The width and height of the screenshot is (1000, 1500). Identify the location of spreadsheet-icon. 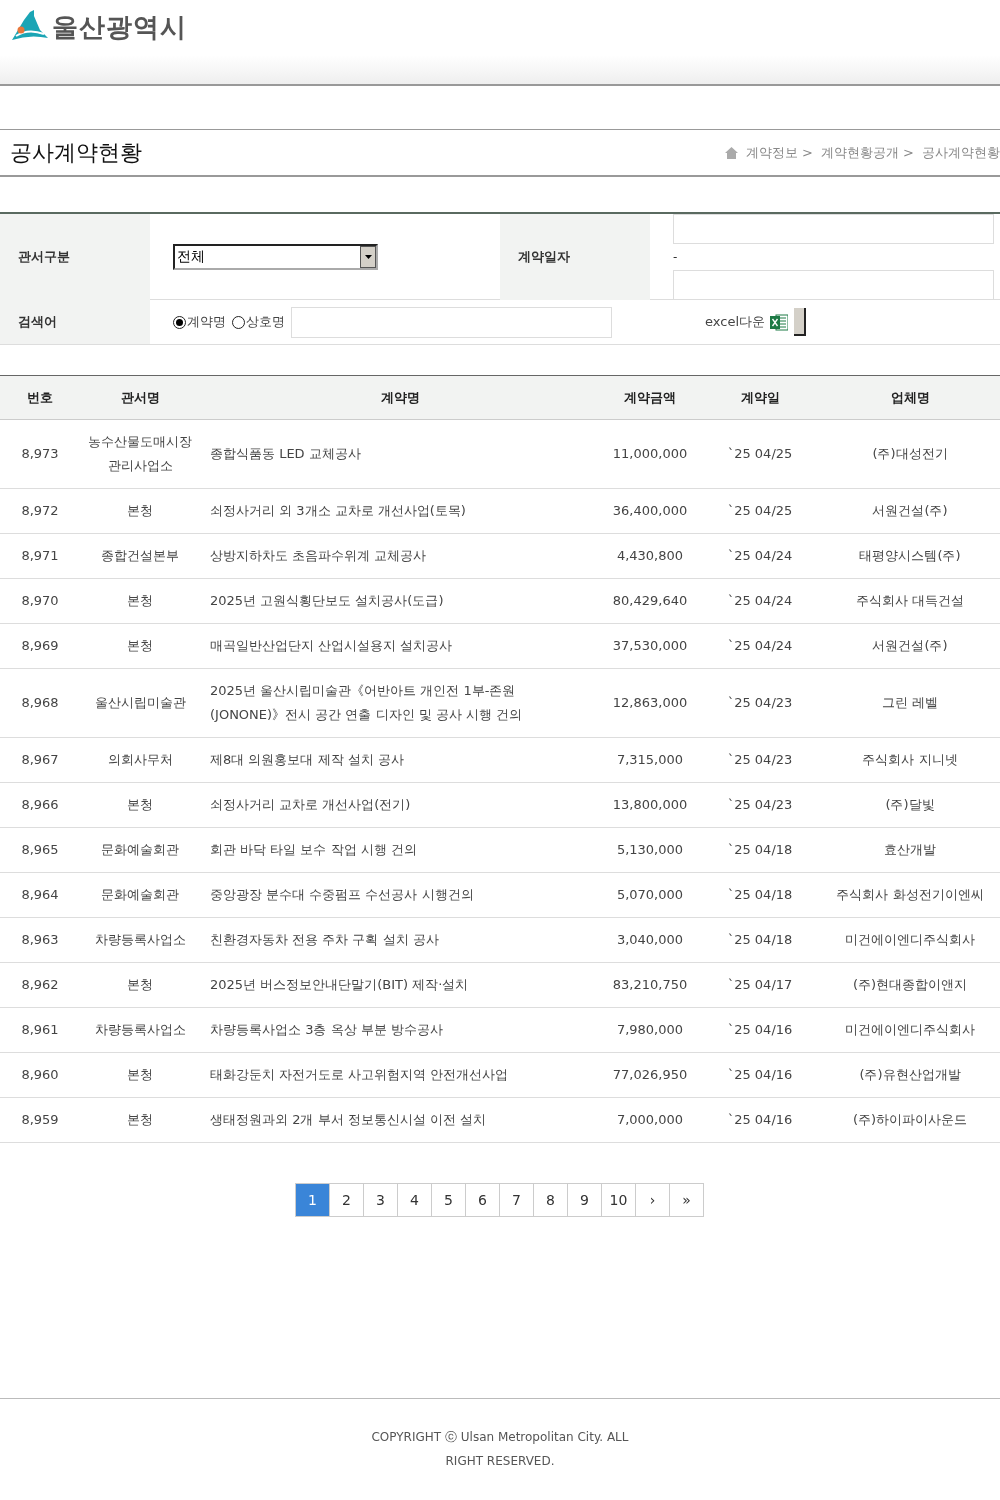
(779, 322).